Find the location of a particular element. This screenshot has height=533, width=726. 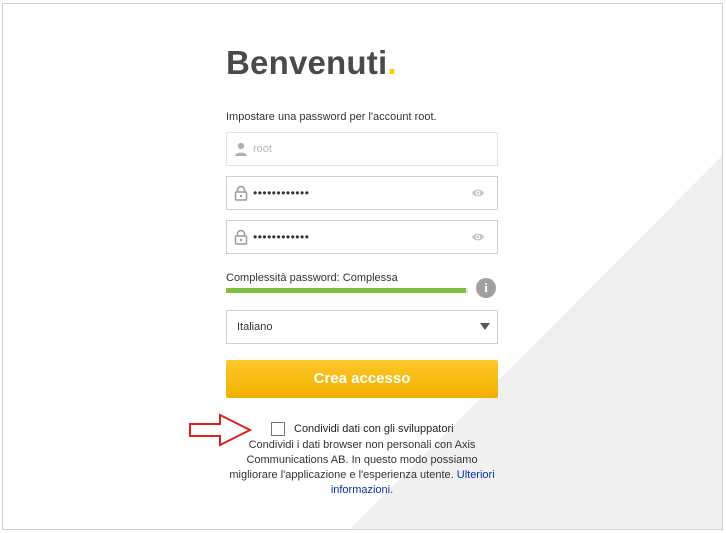

password-strength-bar is located at coordinates (347, 290).